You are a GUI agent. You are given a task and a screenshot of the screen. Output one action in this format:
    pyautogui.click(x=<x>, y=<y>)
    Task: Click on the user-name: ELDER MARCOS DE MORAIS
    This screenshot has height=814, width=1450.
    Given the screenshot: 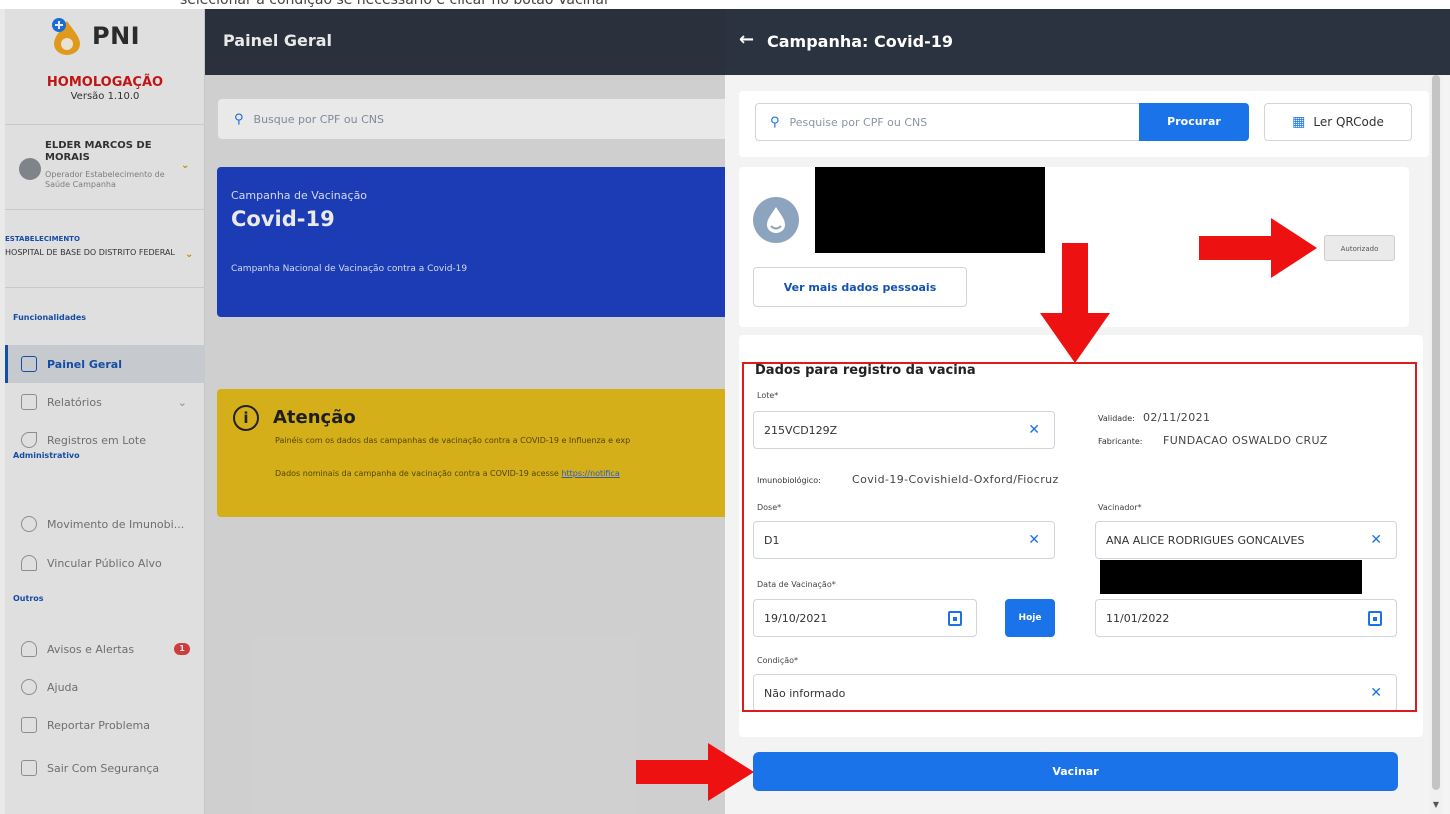 What is the action you would take?
    pyautogui.click(x=98, y=151)
    